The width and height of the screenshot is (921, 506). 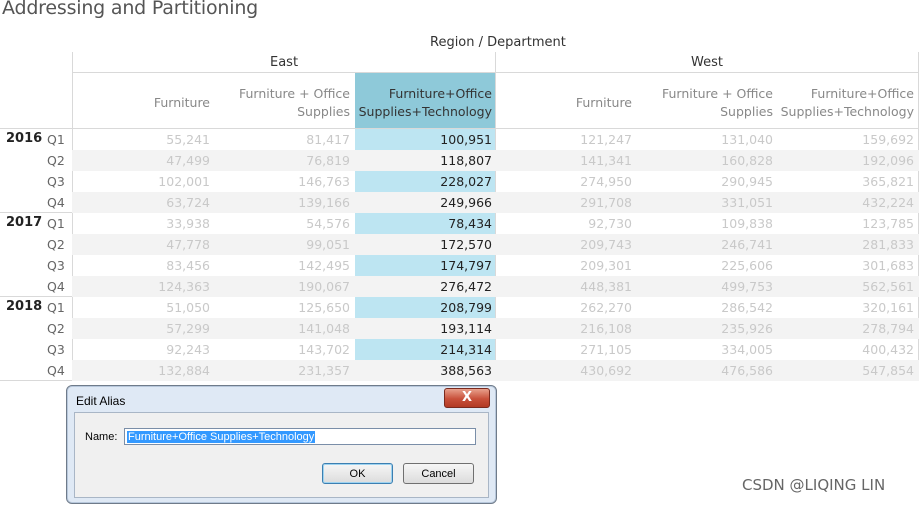 What do you see at coordinates (290, 139) in the screenshot?
I see `table-cell: 81,417` at bounding box center [290, 139].